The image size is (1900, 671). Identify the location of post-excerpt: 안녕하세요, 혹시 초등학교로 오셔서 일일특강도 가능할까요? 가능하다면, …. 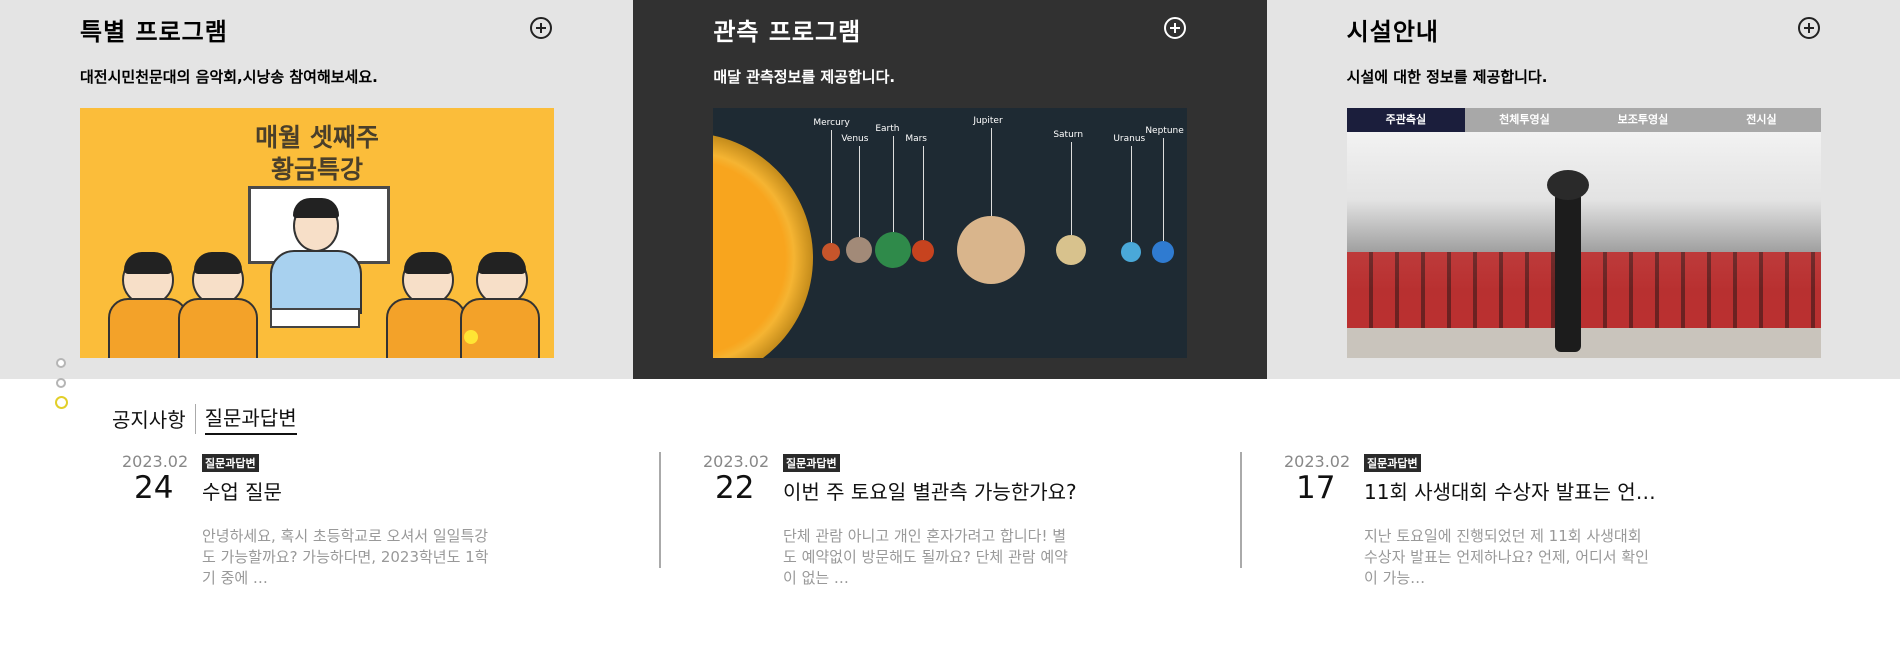
(345, 557).